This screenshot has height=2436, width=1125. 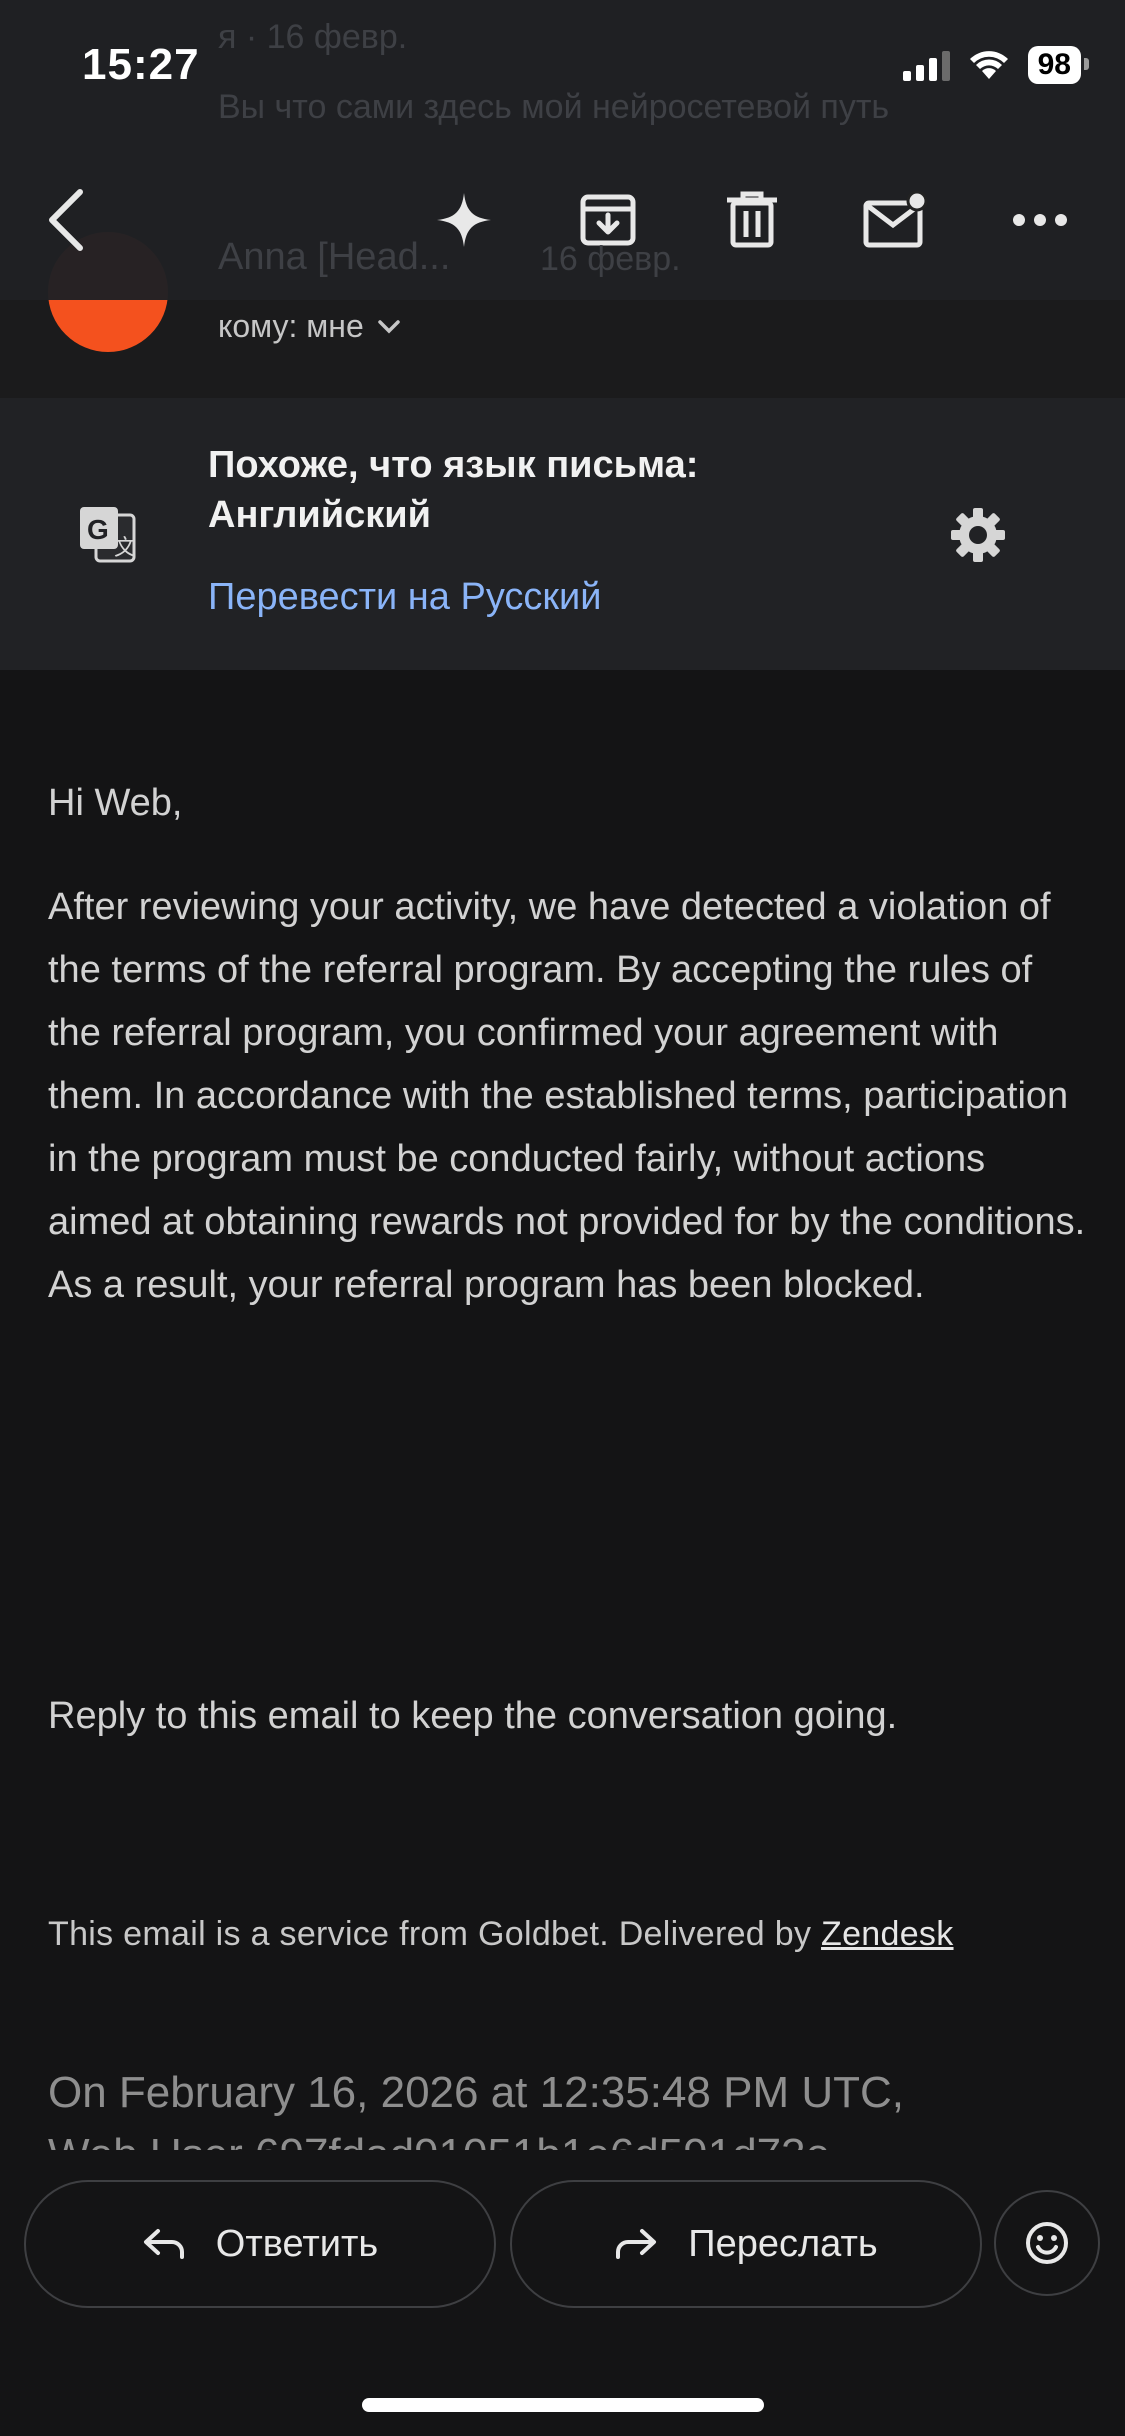 What do you see at coordinates (163, 2244) in the screenshot?
I see `reply-icon` at bounding box center [163, 2244].